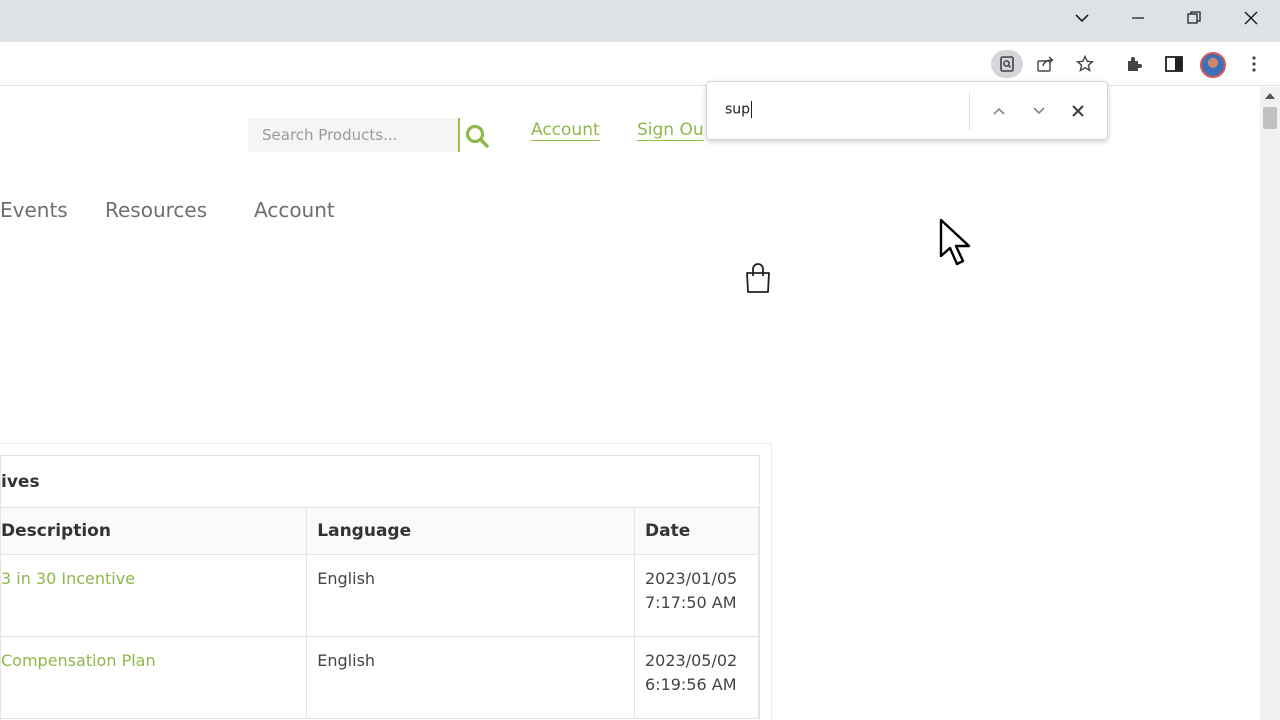  What do you see at coordinates (1213, 65) in the screenshot?
I see `profile-avatar` at bounding box center [1213, 65].